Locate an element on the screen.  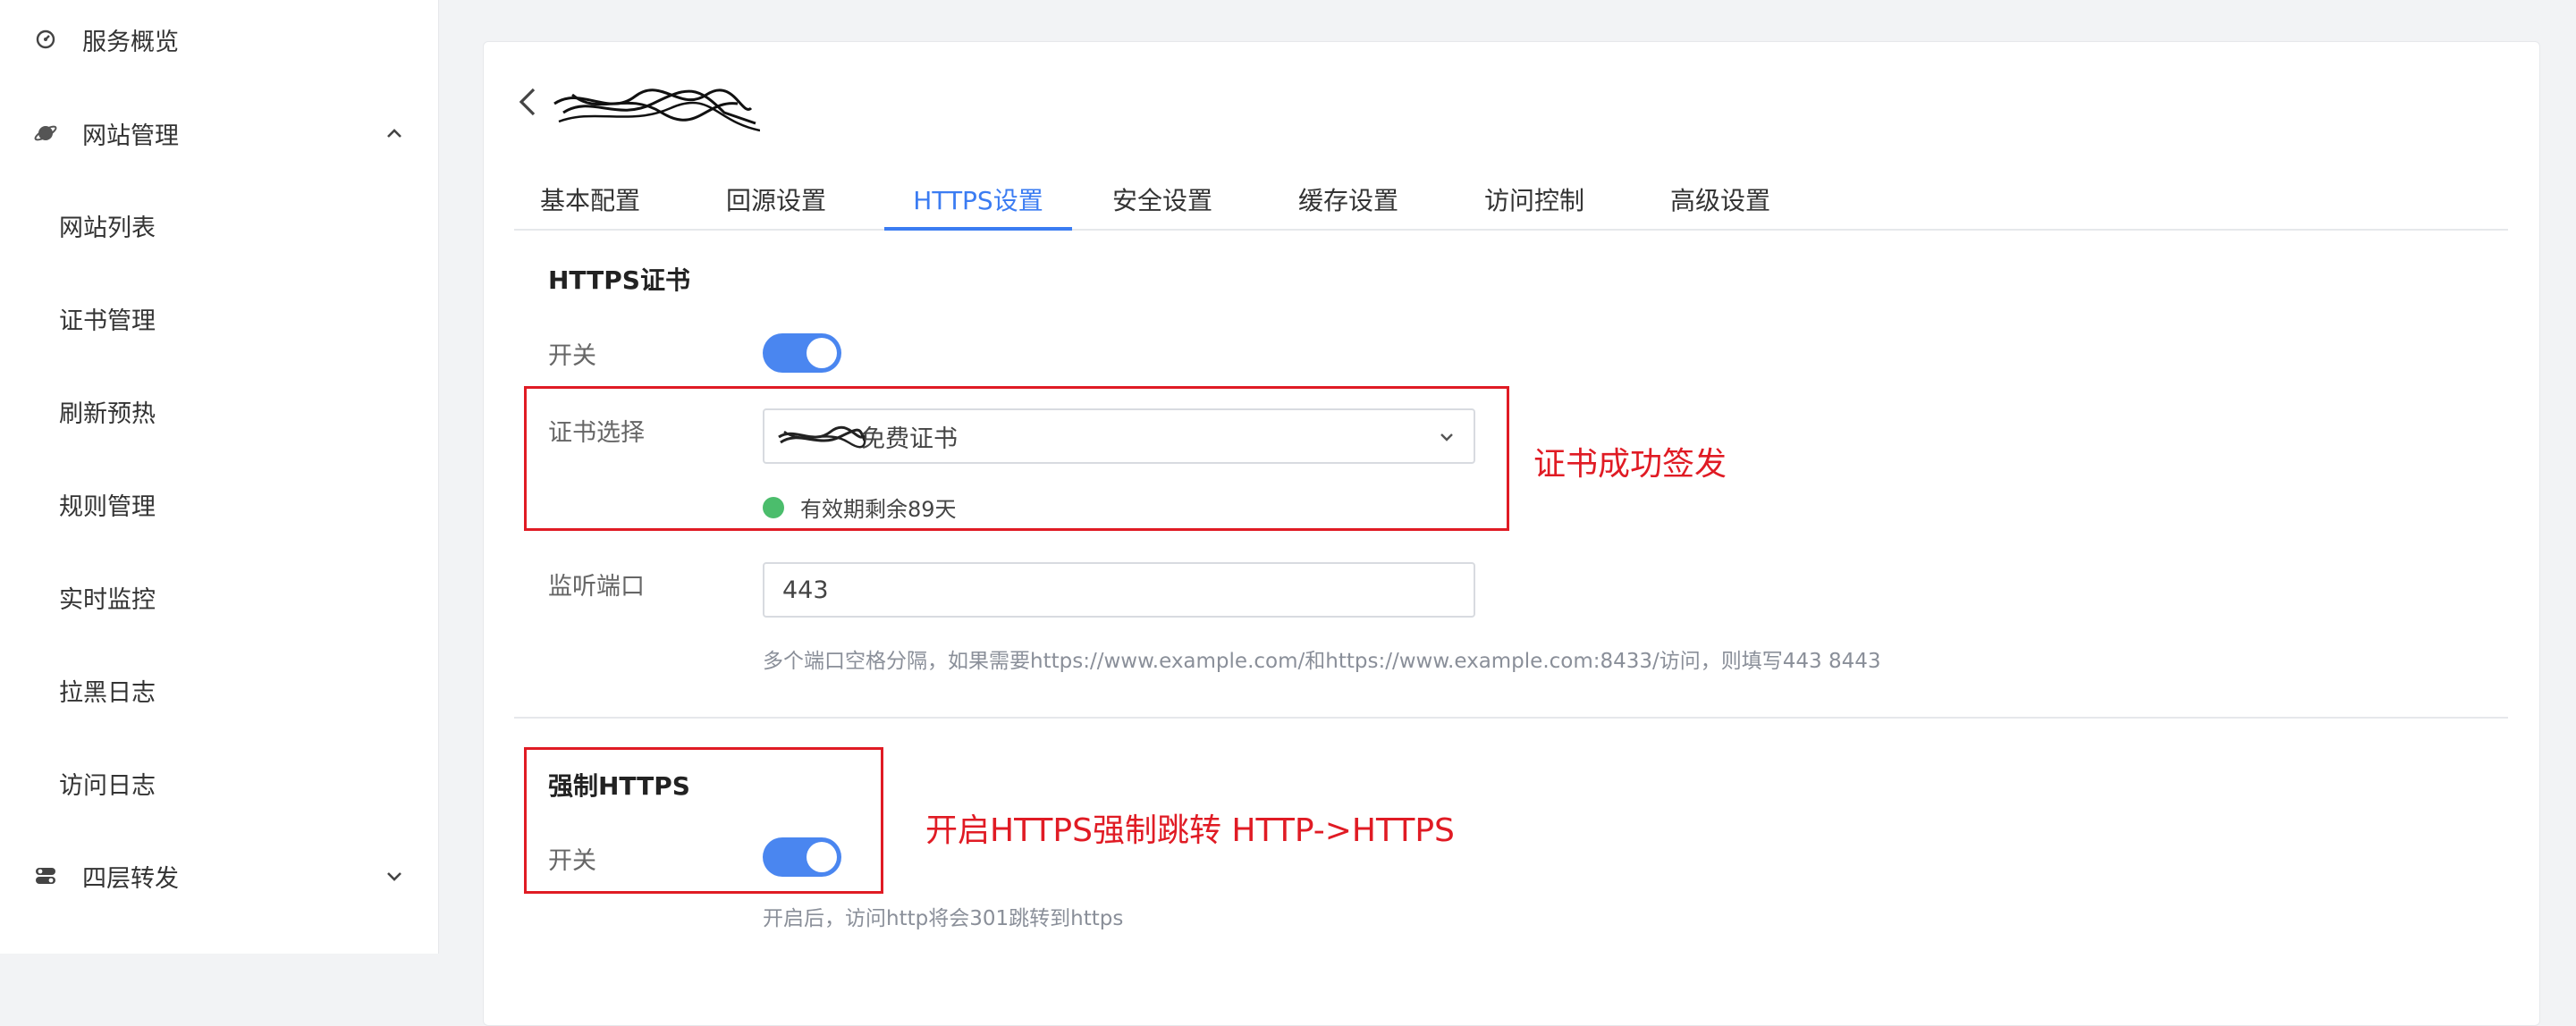
chevron-up-icon is located at coordinates (394, 133).